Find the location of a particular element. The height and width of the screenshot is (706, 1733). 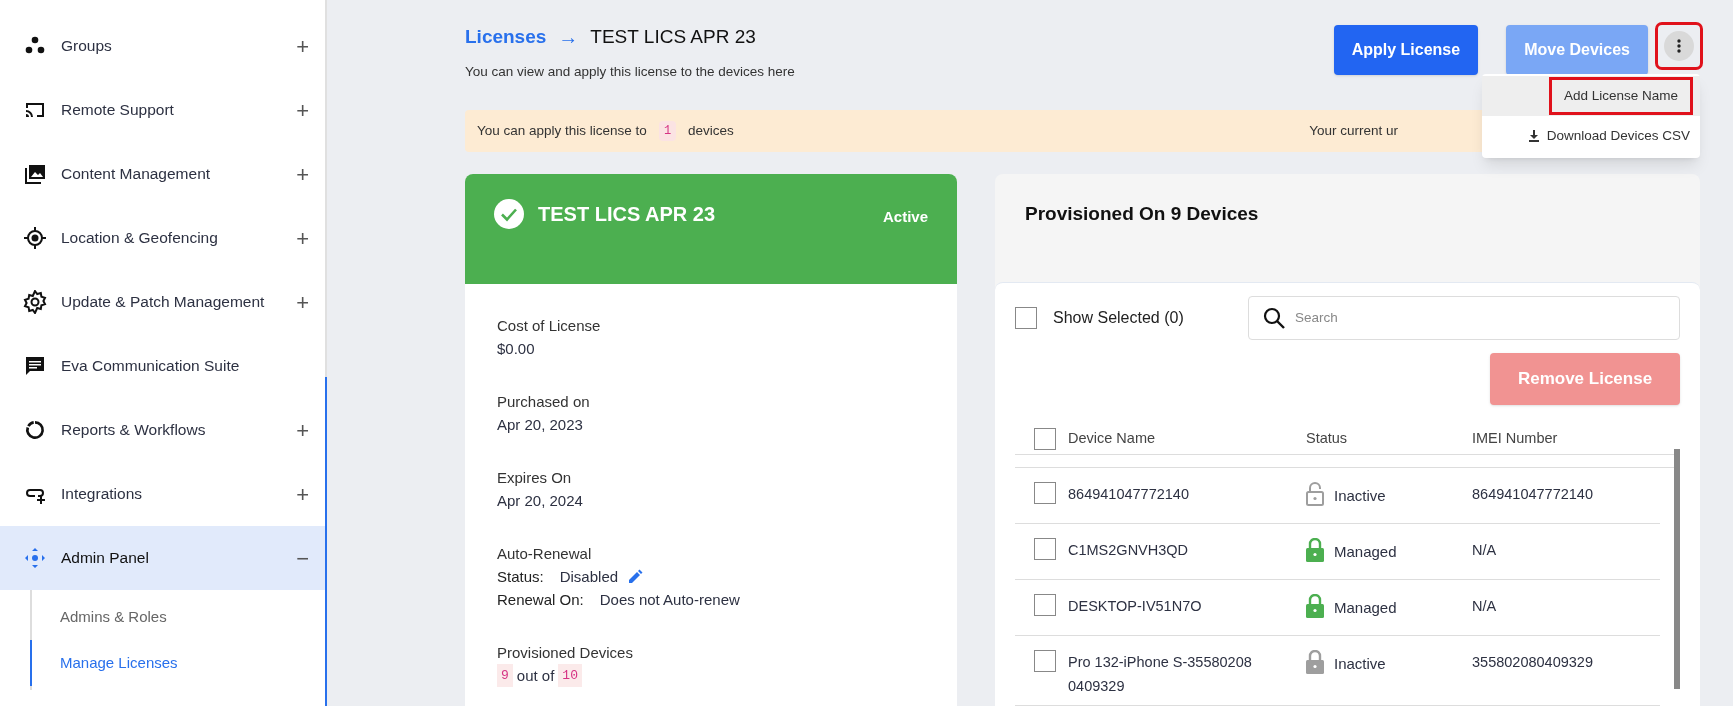

download-icon is located at coordinates (1533, 136).